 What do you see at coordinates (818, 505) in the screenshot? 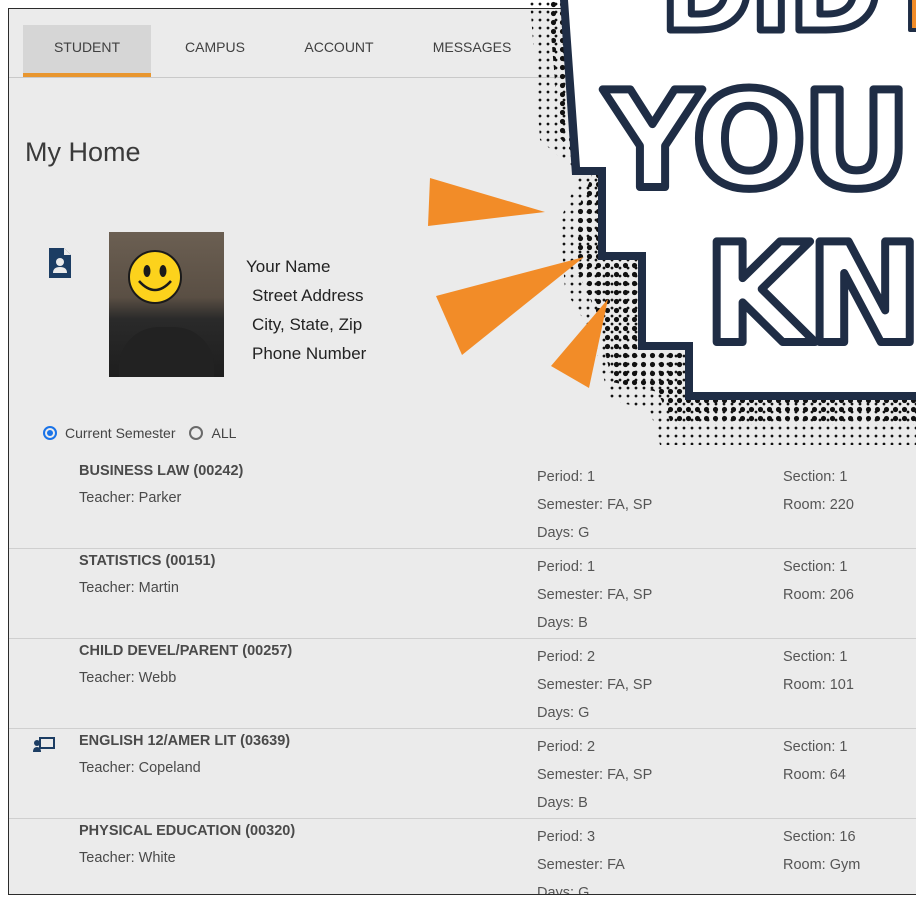
I see `course-room: Room: 220` at bounding box center [818, 505].